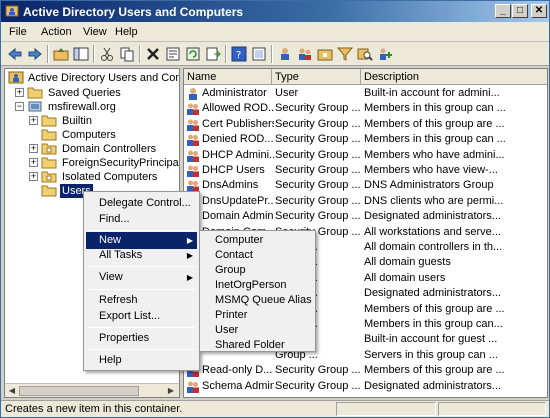 This screenshot has height=418, width=550. Describe the element at coordinates (35, 54) in the screenshot. I see `forward-icon` at that location.